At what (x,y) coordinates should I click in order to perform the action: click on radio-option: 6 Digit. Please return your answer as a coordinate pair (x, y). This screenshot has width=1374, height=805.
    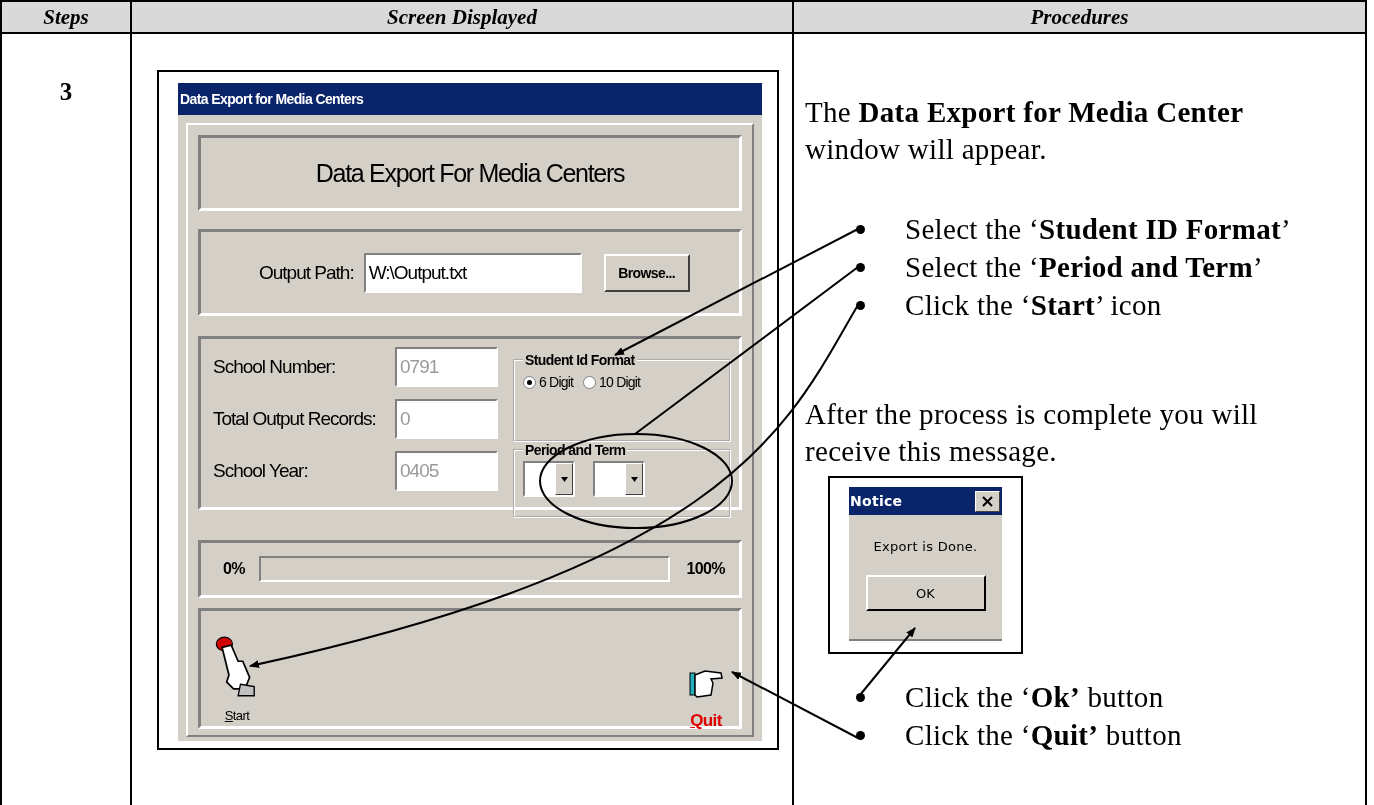
    Looking at the image, I should click on (548, 382).